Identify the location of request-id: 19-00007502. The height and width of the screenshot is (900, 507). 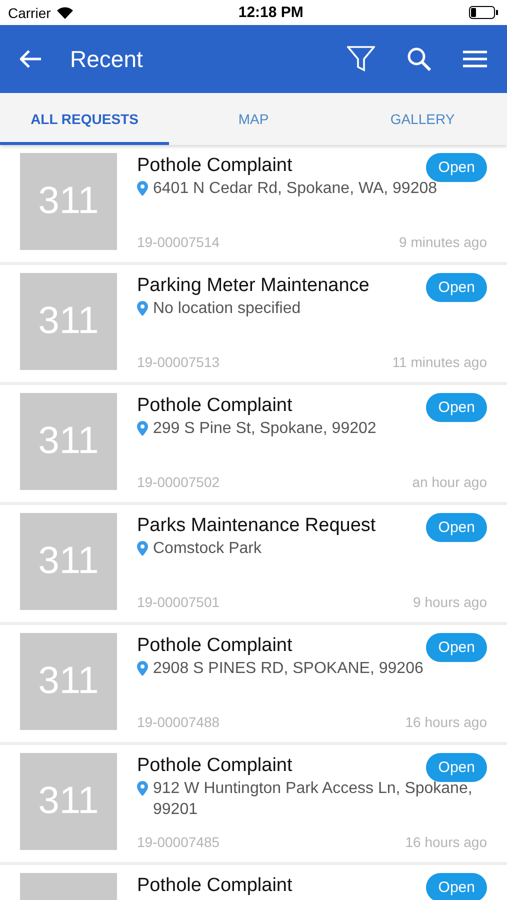
(178, 482).